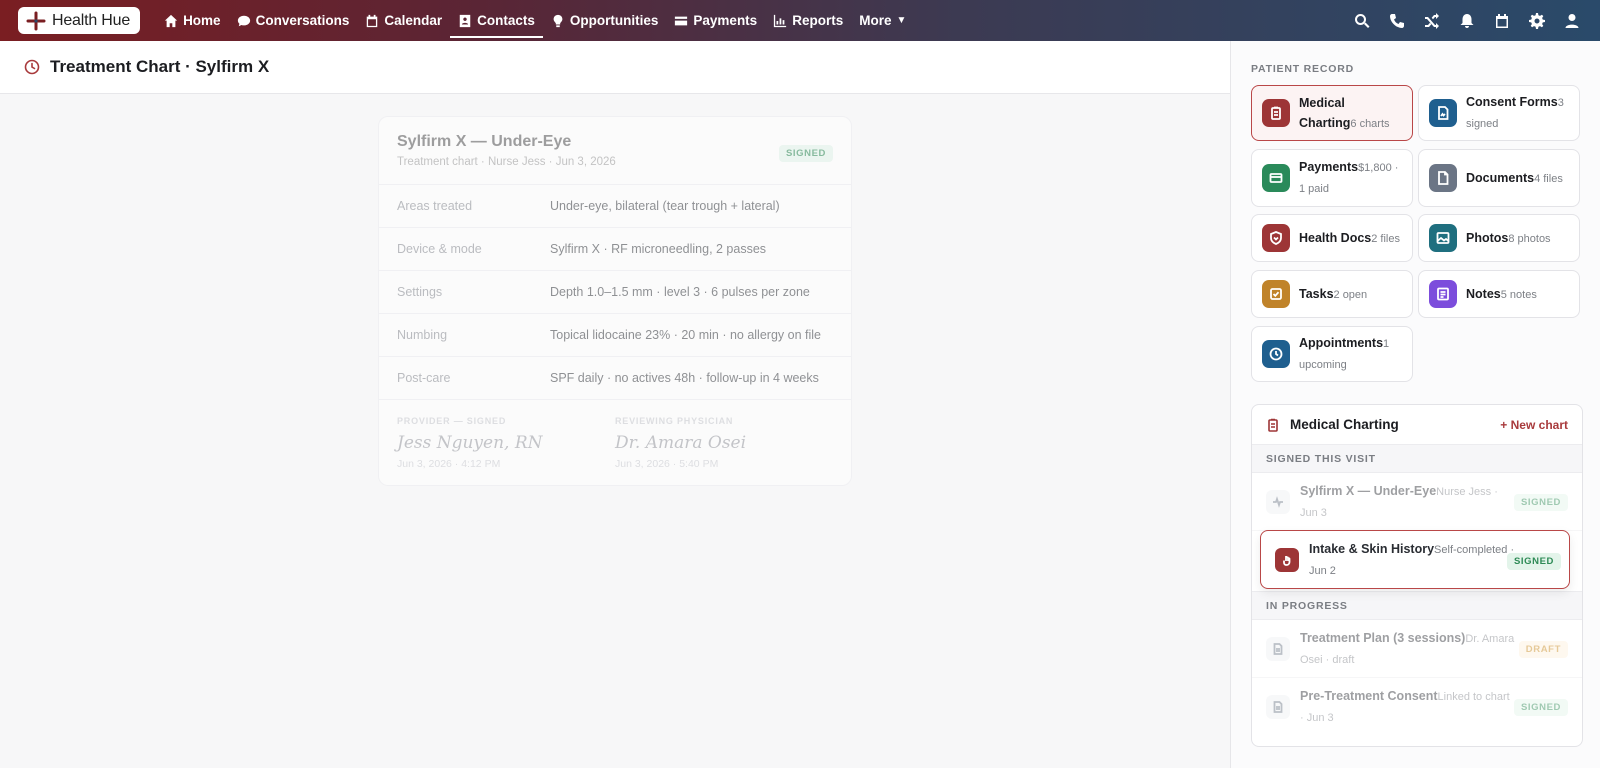  I want to click on nav-calendar: Calendar, so click(403, 20).